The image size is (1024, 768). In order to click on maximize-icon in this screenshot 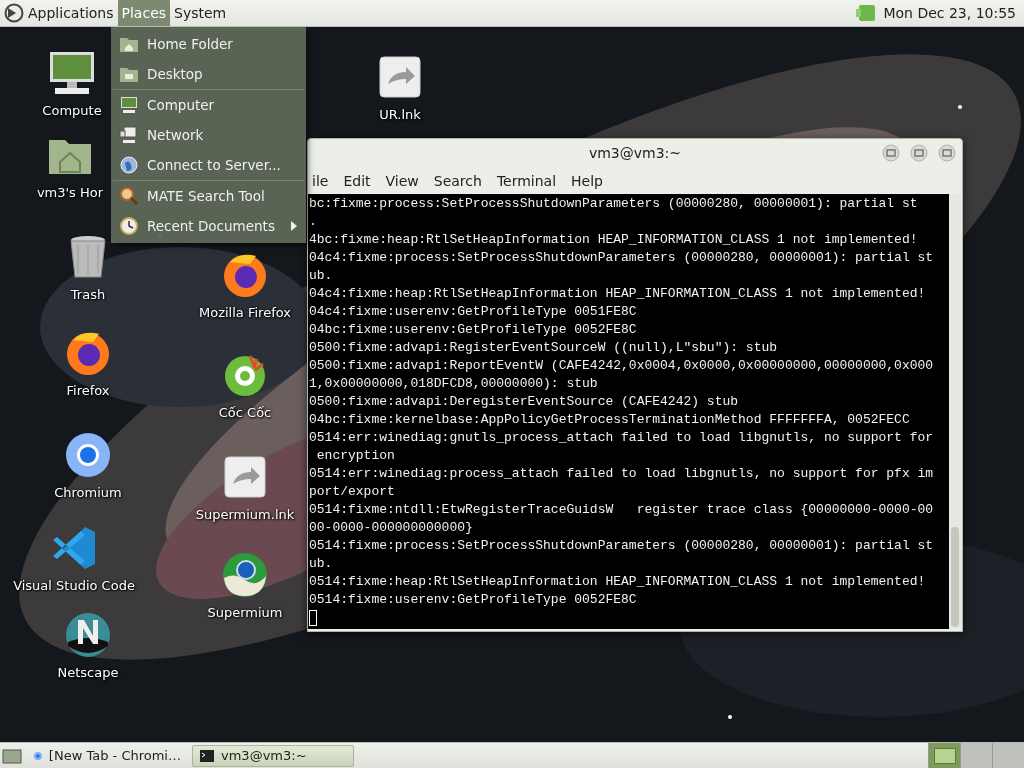, I will do `click(919, 153)`.